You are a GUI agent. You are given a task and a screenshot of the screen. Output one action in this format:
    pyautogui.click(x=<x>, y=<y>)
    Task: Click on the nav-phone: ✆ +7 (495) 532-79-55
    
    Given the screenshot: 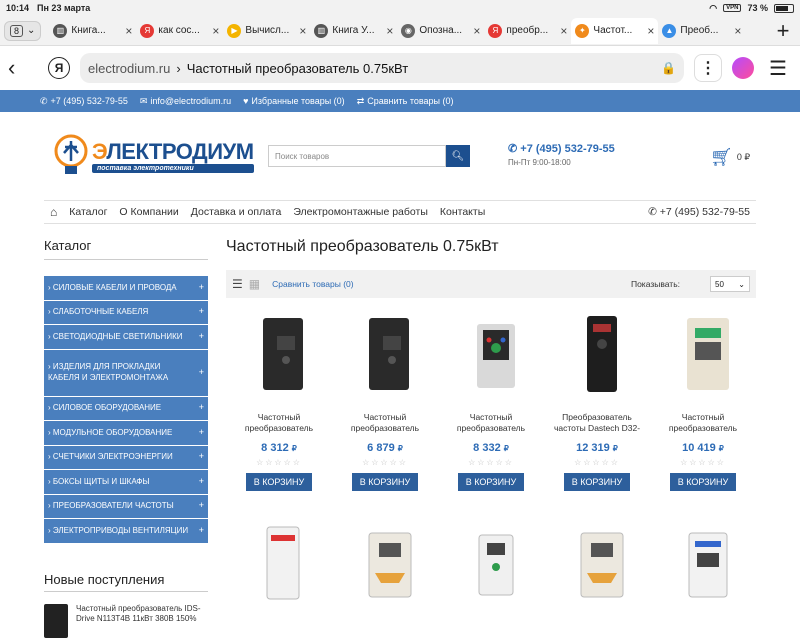 What is the action you would take?
    pyautogui.click(x=702, y=212)
    